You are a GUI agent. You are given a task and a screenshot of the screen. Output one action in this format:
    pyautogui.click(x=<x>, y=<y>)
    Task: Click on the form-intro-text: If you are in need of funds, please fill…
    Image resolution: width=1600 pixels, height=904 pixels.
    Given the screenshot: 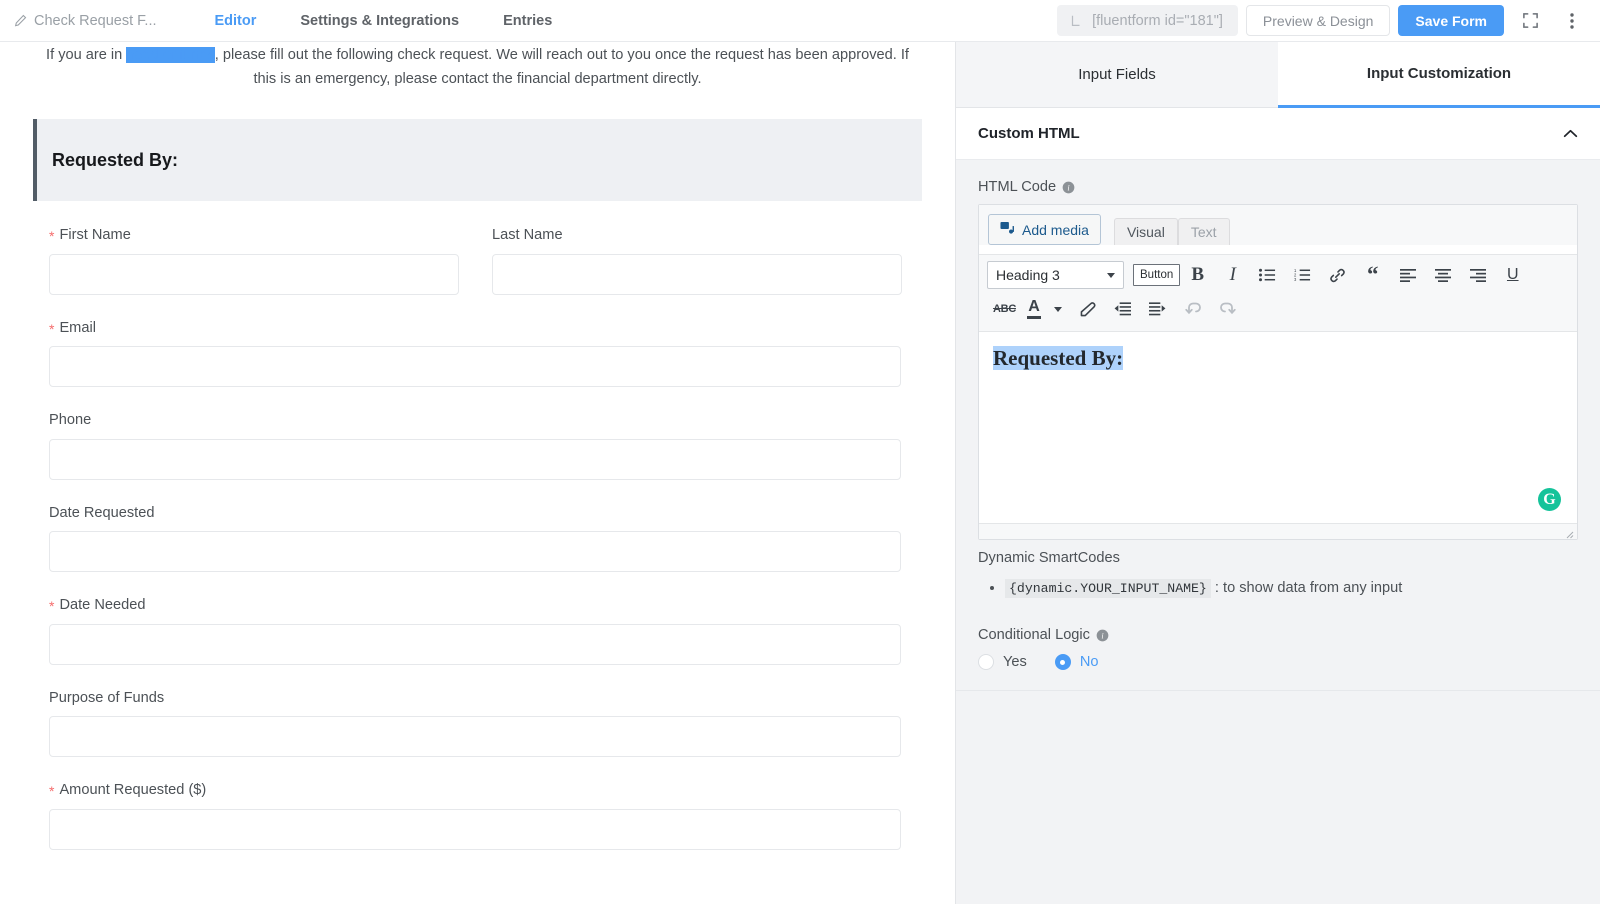 What is the action you would take?
    pyautogui.click(x=478, y=66)
    